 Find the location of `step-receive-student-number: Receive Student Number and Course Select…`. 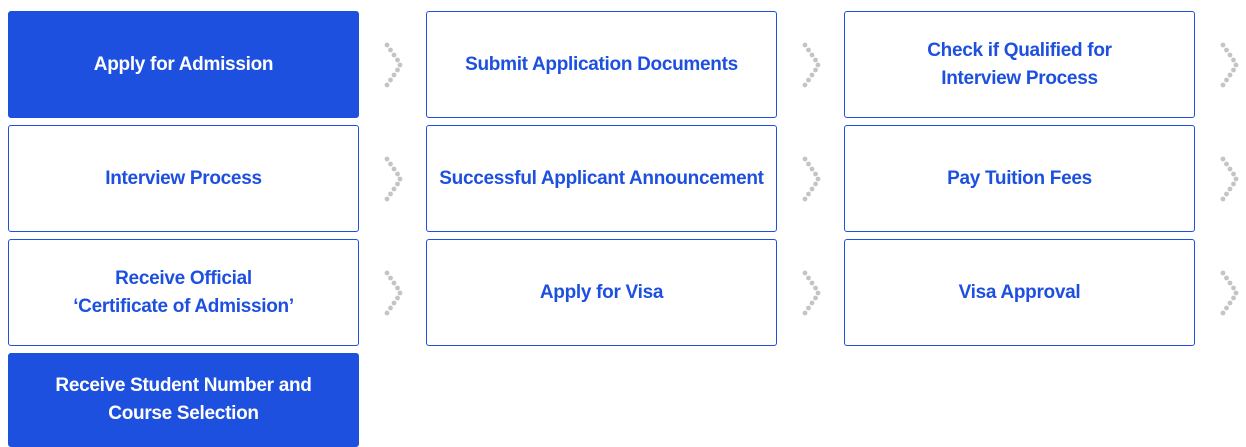

step-receive-student-number: Receive Student Number and Course Select… is located at coordinates (183, 400).